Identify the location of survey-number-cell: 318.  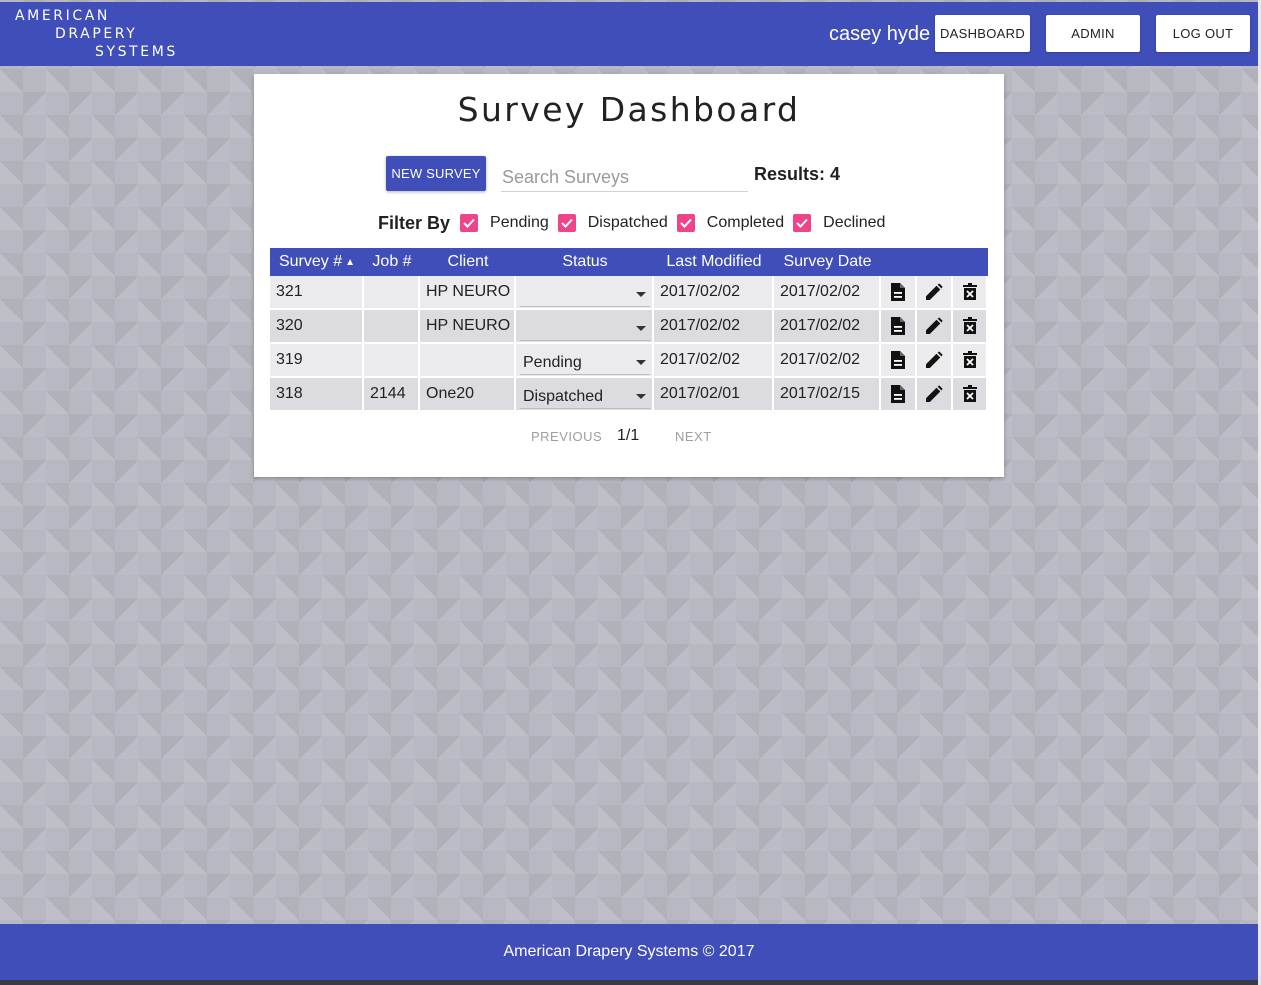
(317, 394).